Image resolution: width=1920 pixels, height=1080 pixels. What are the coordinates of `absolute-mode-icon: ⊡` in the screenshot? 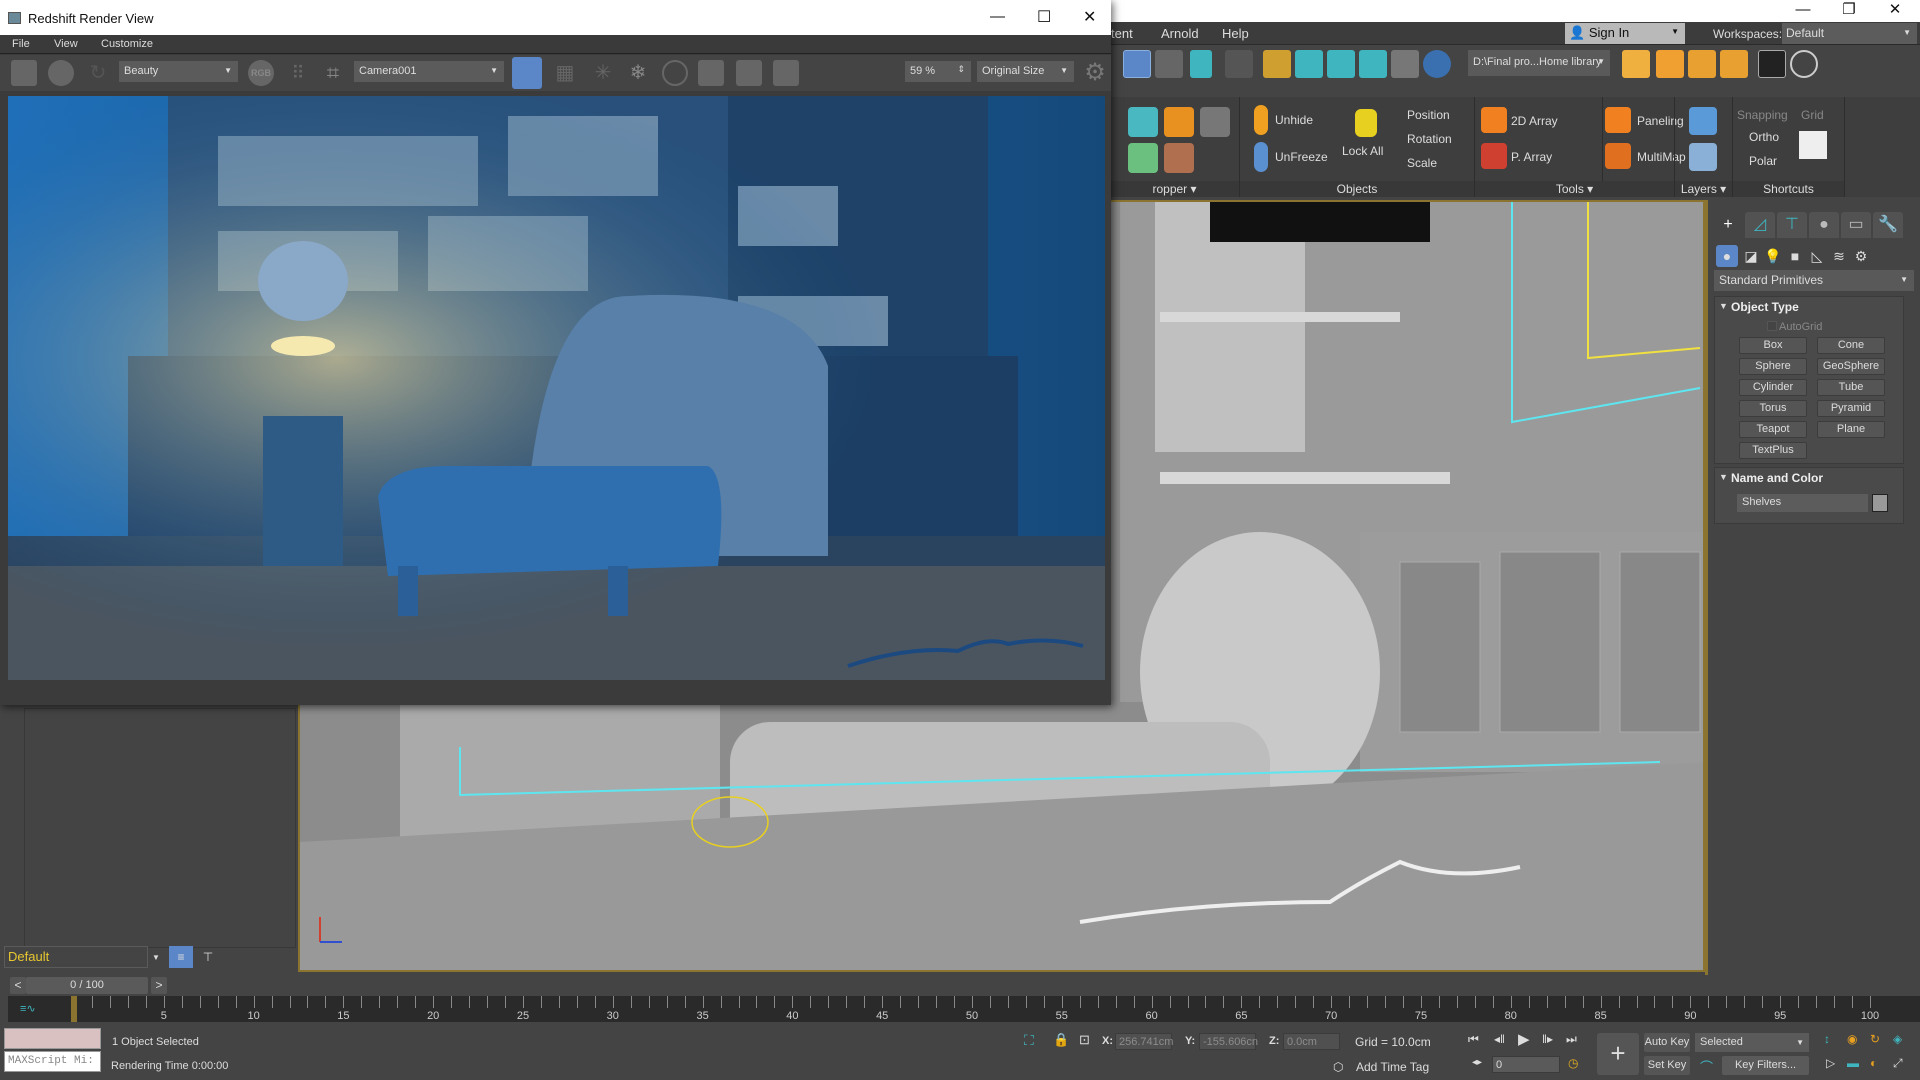 It's located at (1084, 1040).